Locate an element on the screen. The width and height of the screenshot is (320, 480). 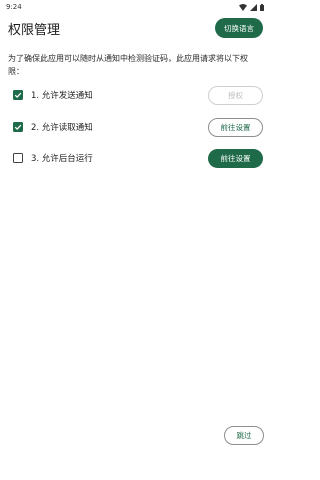
permission-description: 为了确保此应用可以随时从通知中检测验证码，此应用请求将以下权限： is located at coordinates (128, 65).